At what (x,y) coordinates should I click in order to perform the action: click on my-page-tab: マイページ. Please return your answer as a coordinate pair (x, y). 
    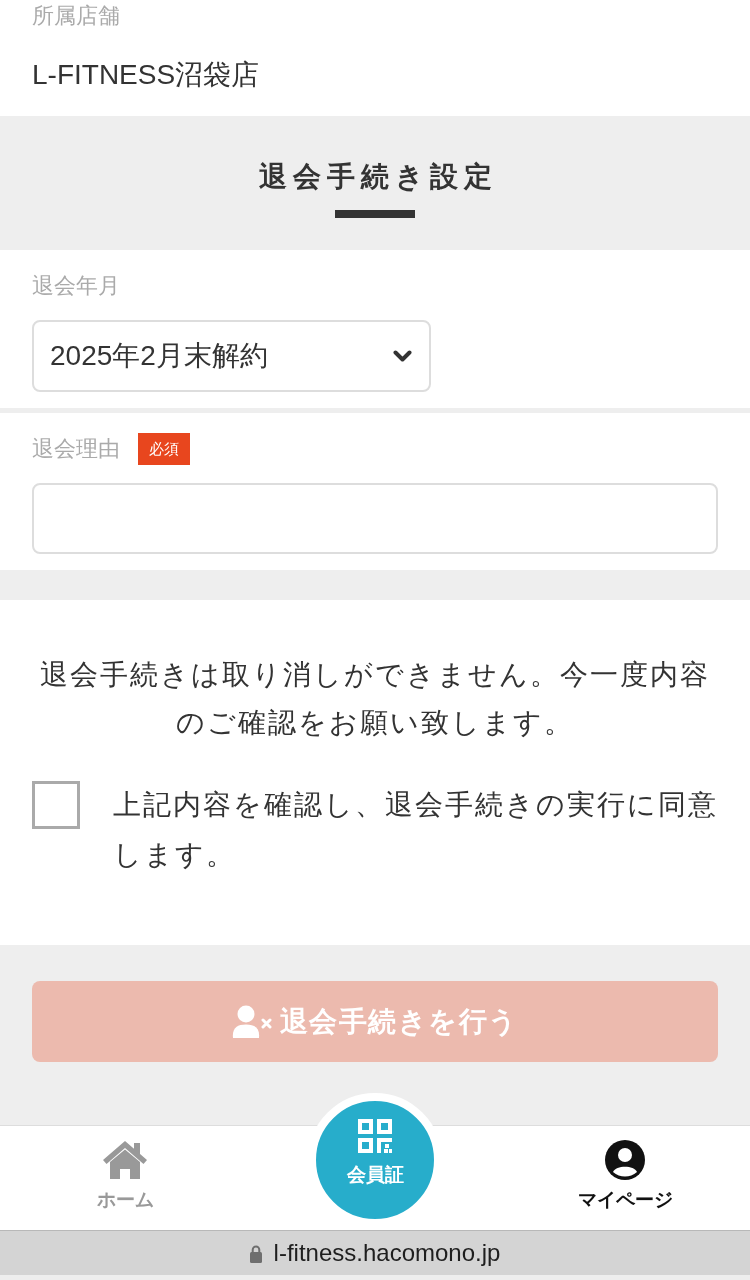
    Looking at the image, I should click on (625, 1169).